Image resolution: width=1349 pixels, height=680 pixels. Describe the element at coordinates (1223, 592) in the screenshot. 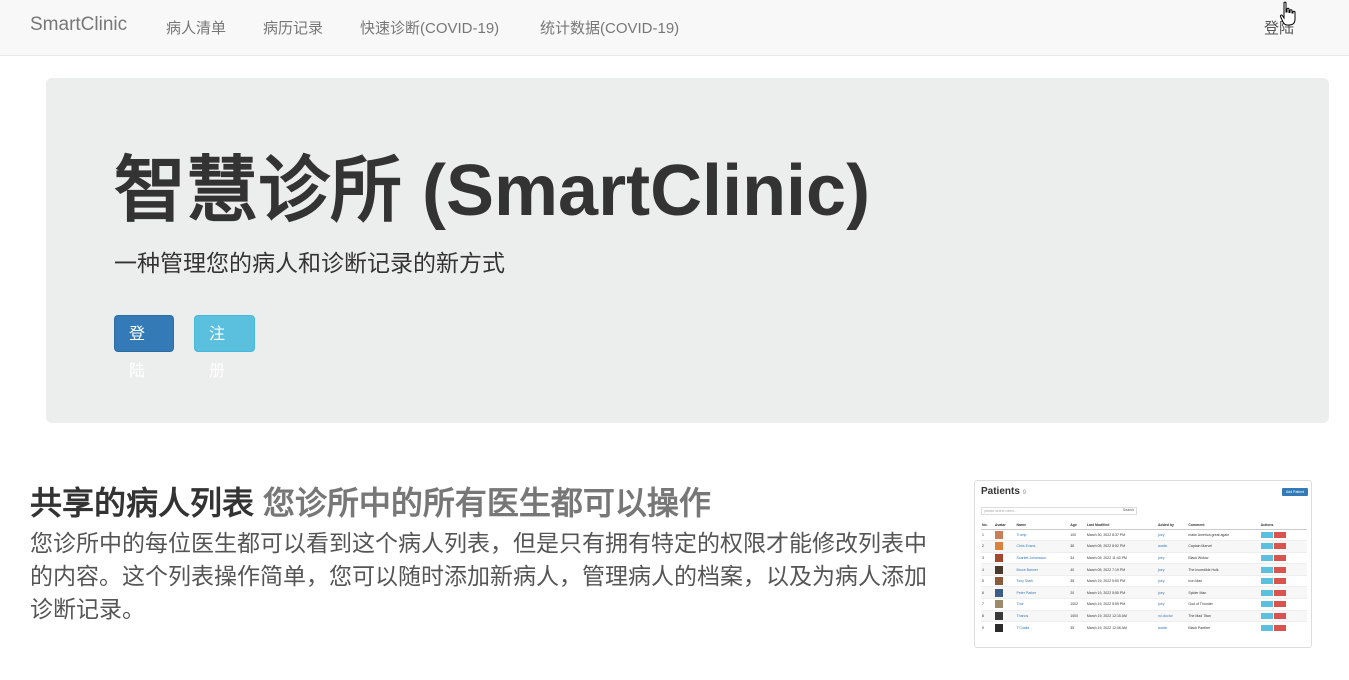

I see `thumb-cell-comment: Spider Man` at that location.